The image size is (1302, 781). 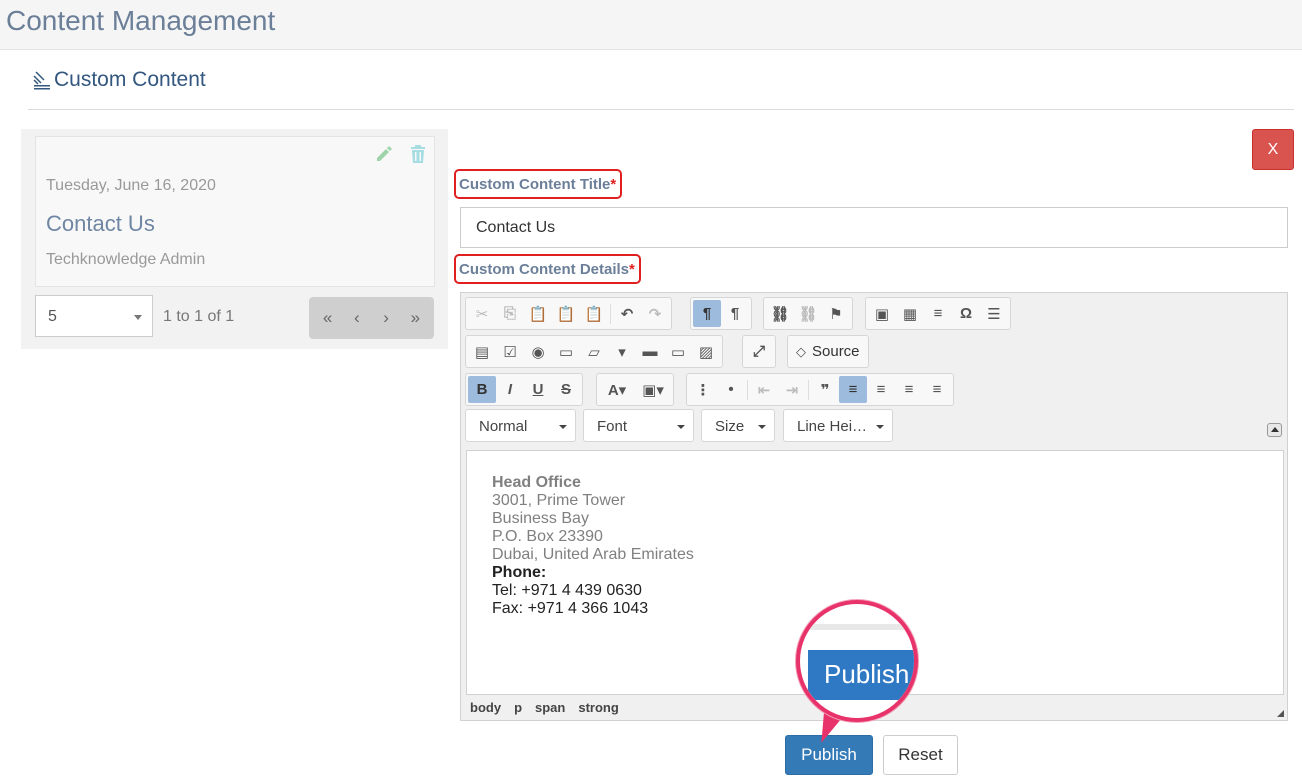 What do you see at coordinates (881, 389) in the screenshot?
I see `align-center-icon: ≡` at bounding box center [881, 389].